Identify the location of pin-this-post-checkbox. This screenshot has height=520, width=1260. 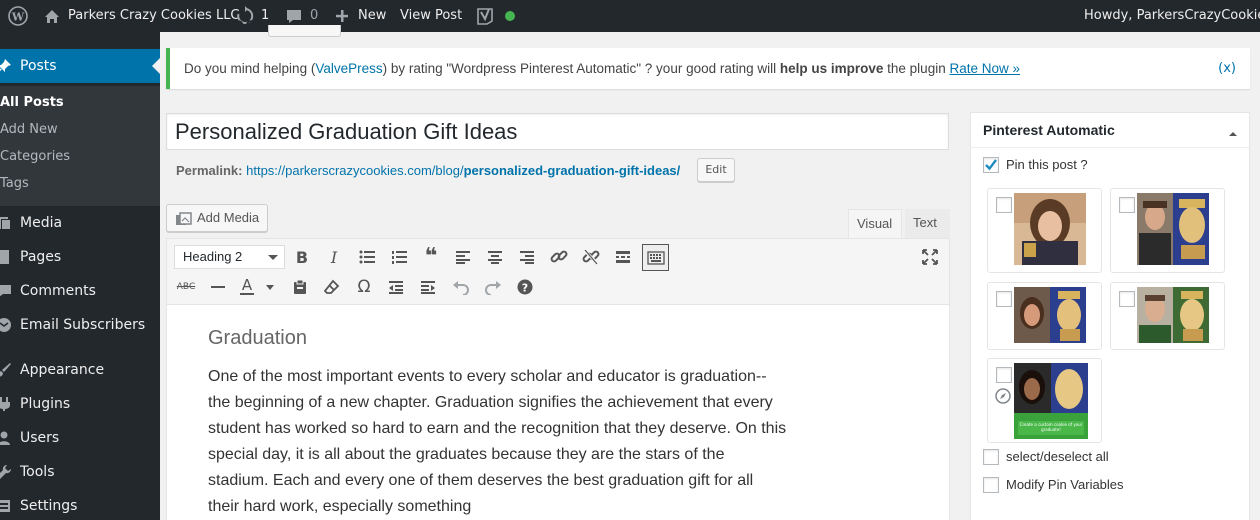
(991, 165).